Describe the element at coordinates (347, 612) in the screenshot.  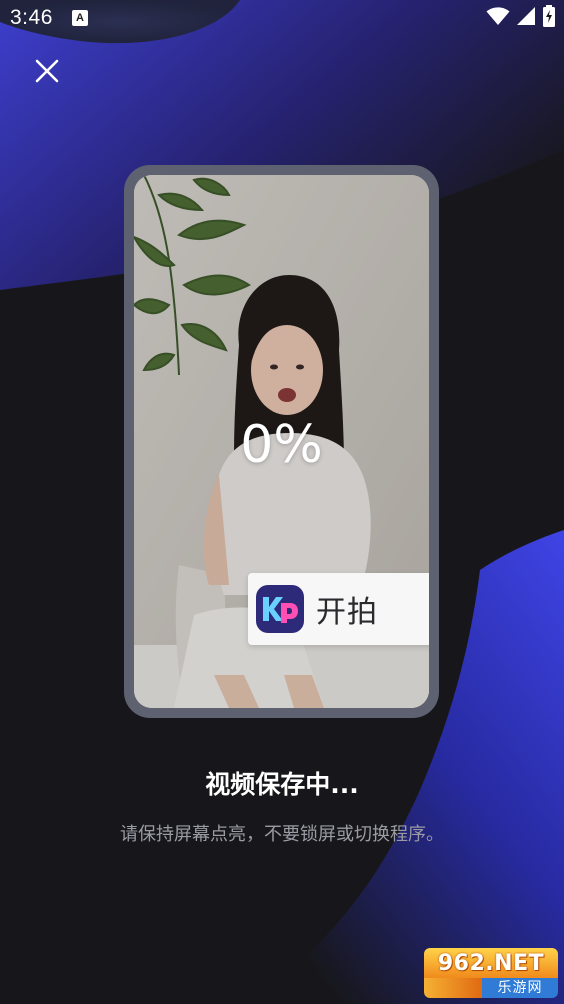
I see `brand-name: 开拍` at that location.